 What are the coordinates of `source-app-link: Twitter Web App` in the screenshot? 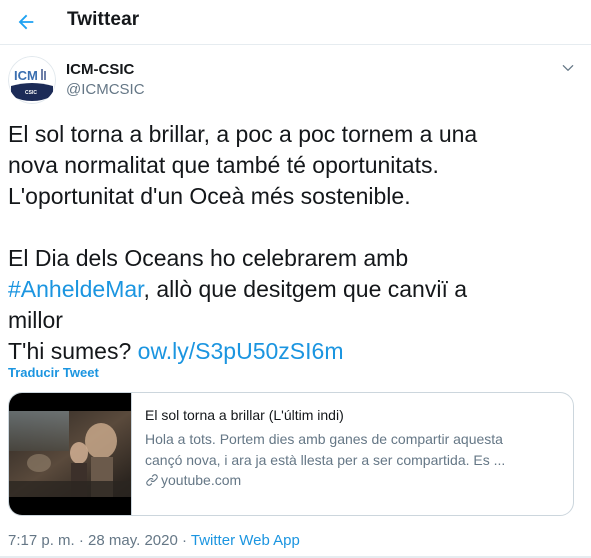 It's located at (245, 540).